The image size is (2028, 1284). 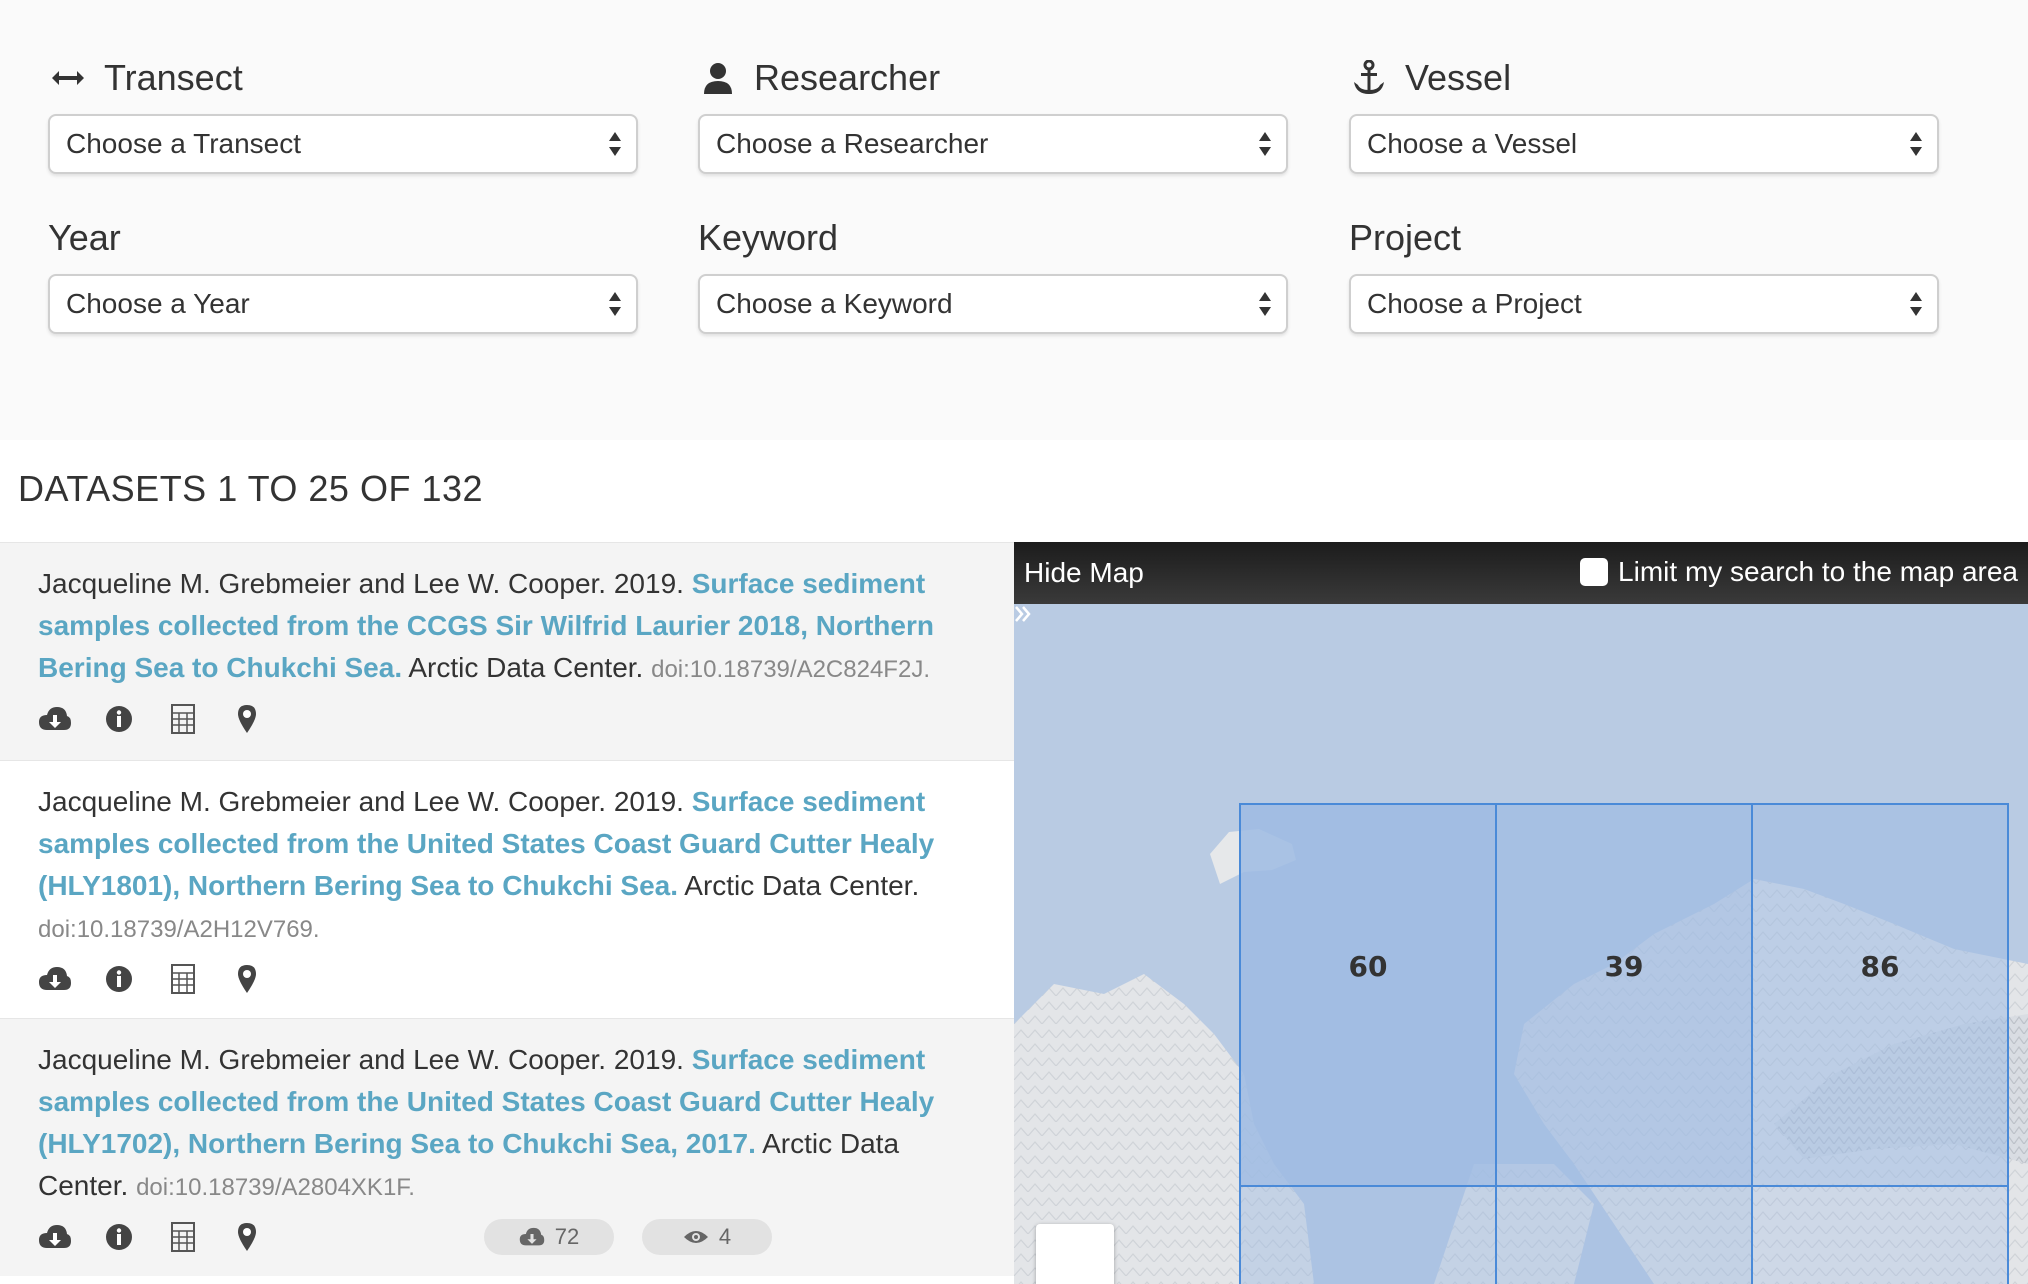 What do you see at coordinates (993, 144) in the screenshot?
I see `researcher-select: Choose a Researcher` at bounding box center [993, 144].